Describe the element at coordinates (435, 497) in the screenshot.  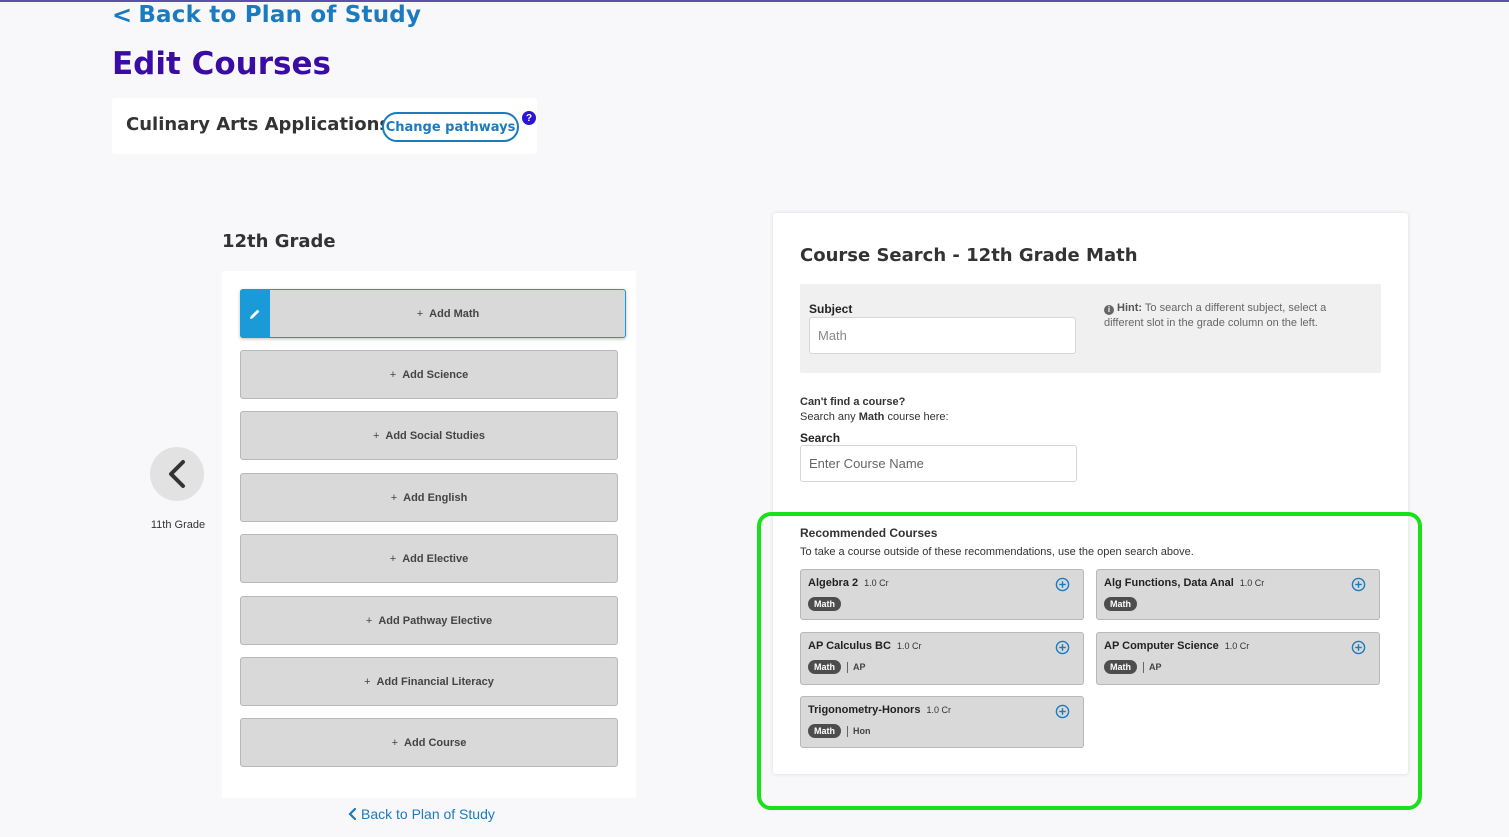
I see `slot-label: Add English` at that location.